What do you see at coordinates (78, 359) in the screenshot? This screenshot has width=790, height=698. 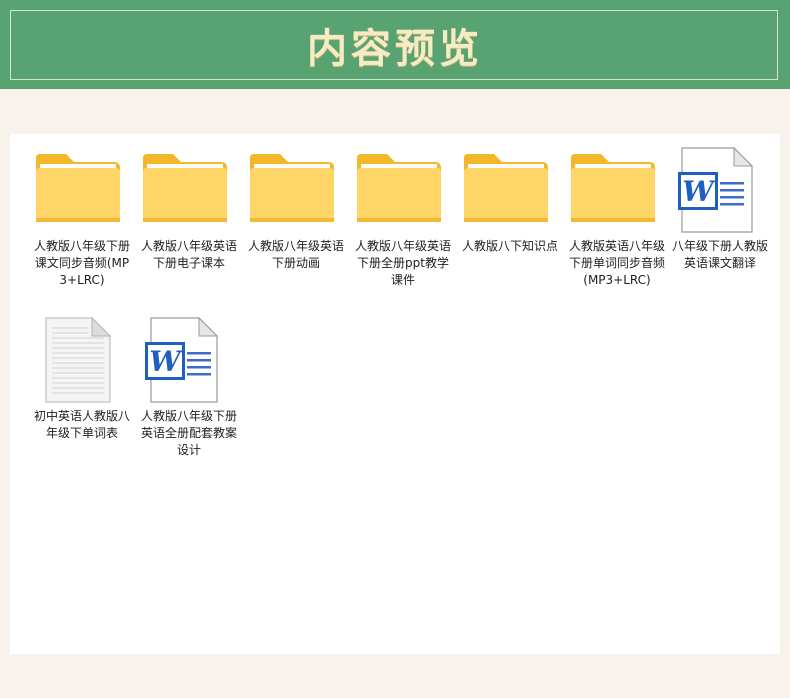 I see `text-document-icon` at bounding box center [78, 359].